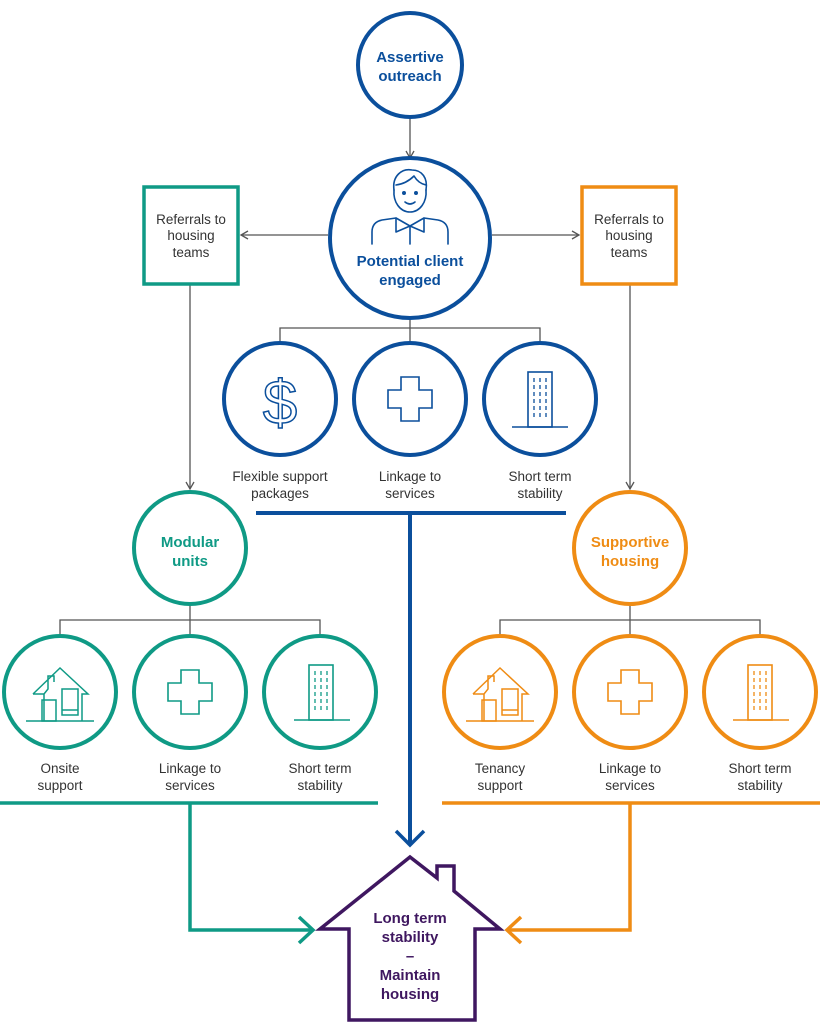 This screenshot has width=820, height=1026. I want to click on orange-flow, so click(631, 873).